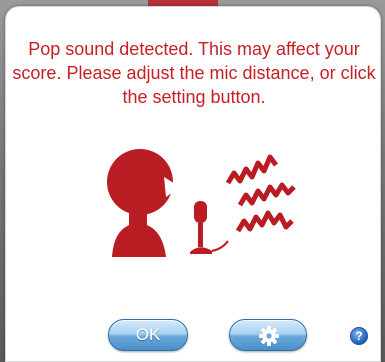 This screenshot has width=385, height=362. I want to click on settings-button, so click(268, 335).